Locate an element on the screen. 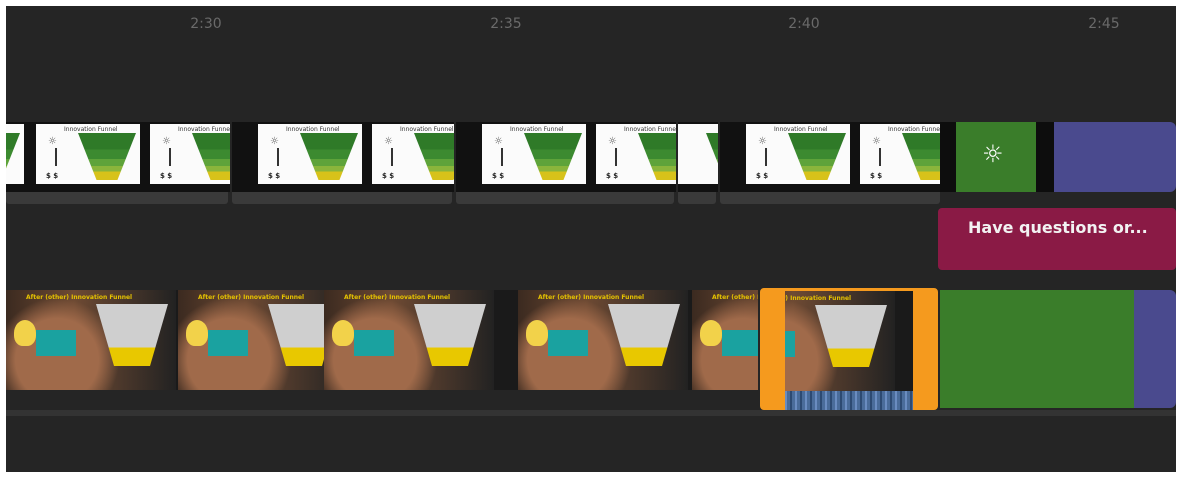  ruler-tick: 2:35 is located at coordinates (506, 24).